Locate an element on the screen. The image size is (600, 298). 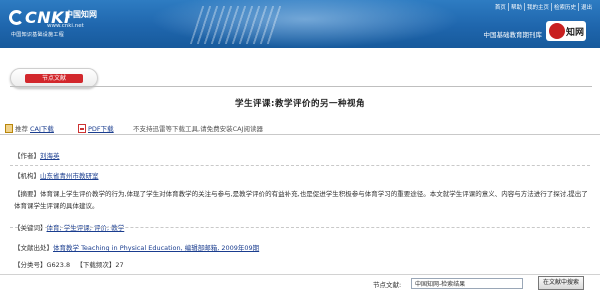
org-link: 山东省青州市教研室 is located at coordinates (69, 176).